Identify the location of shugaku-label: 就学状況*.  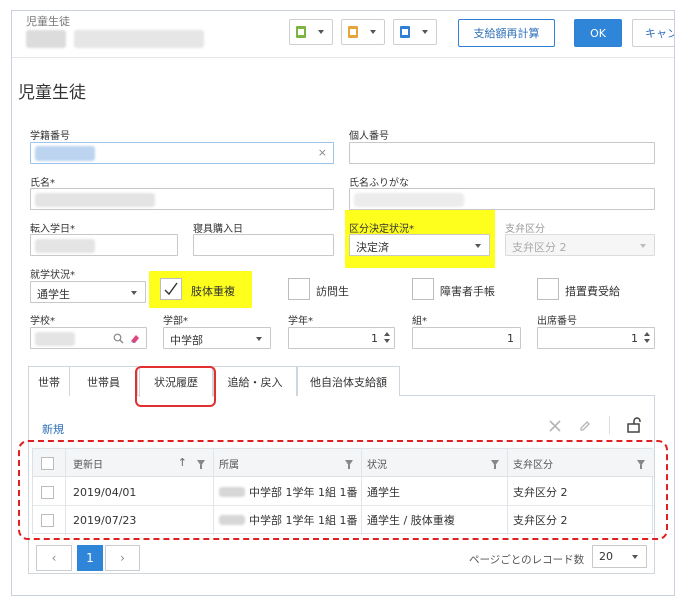
(52, 275).